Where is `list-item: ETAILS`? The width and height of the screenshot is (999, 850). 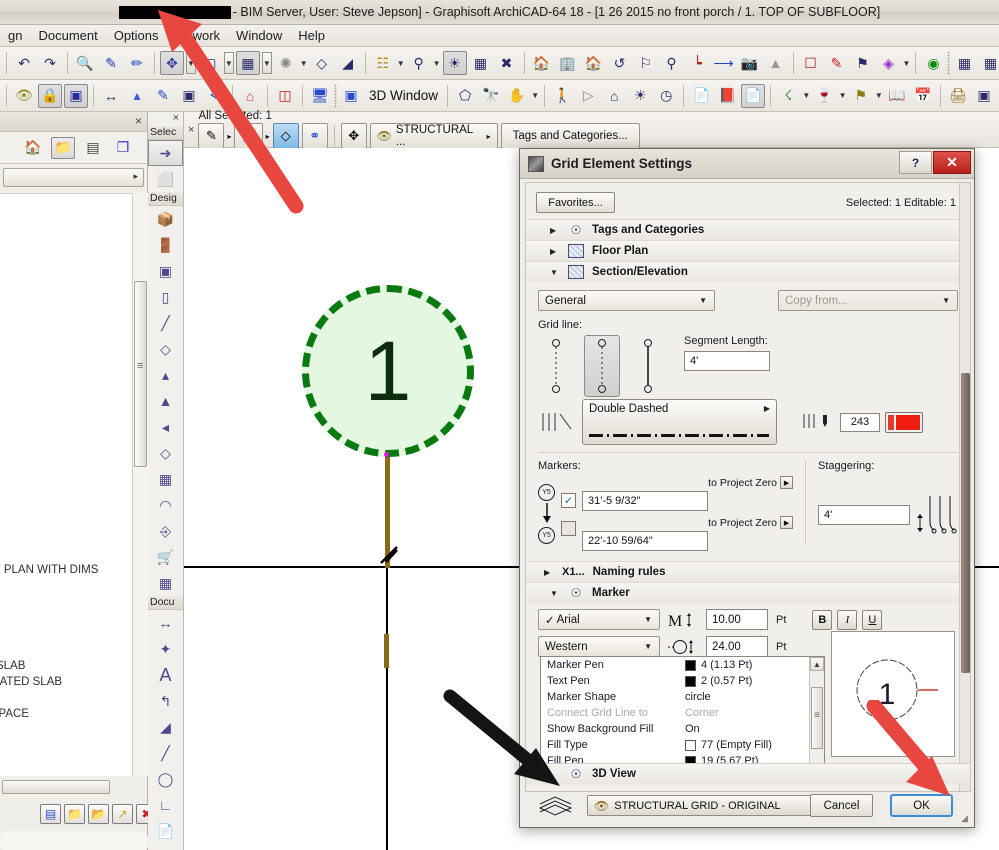 list-item: ETAILS is located at coordinates (66, 324).